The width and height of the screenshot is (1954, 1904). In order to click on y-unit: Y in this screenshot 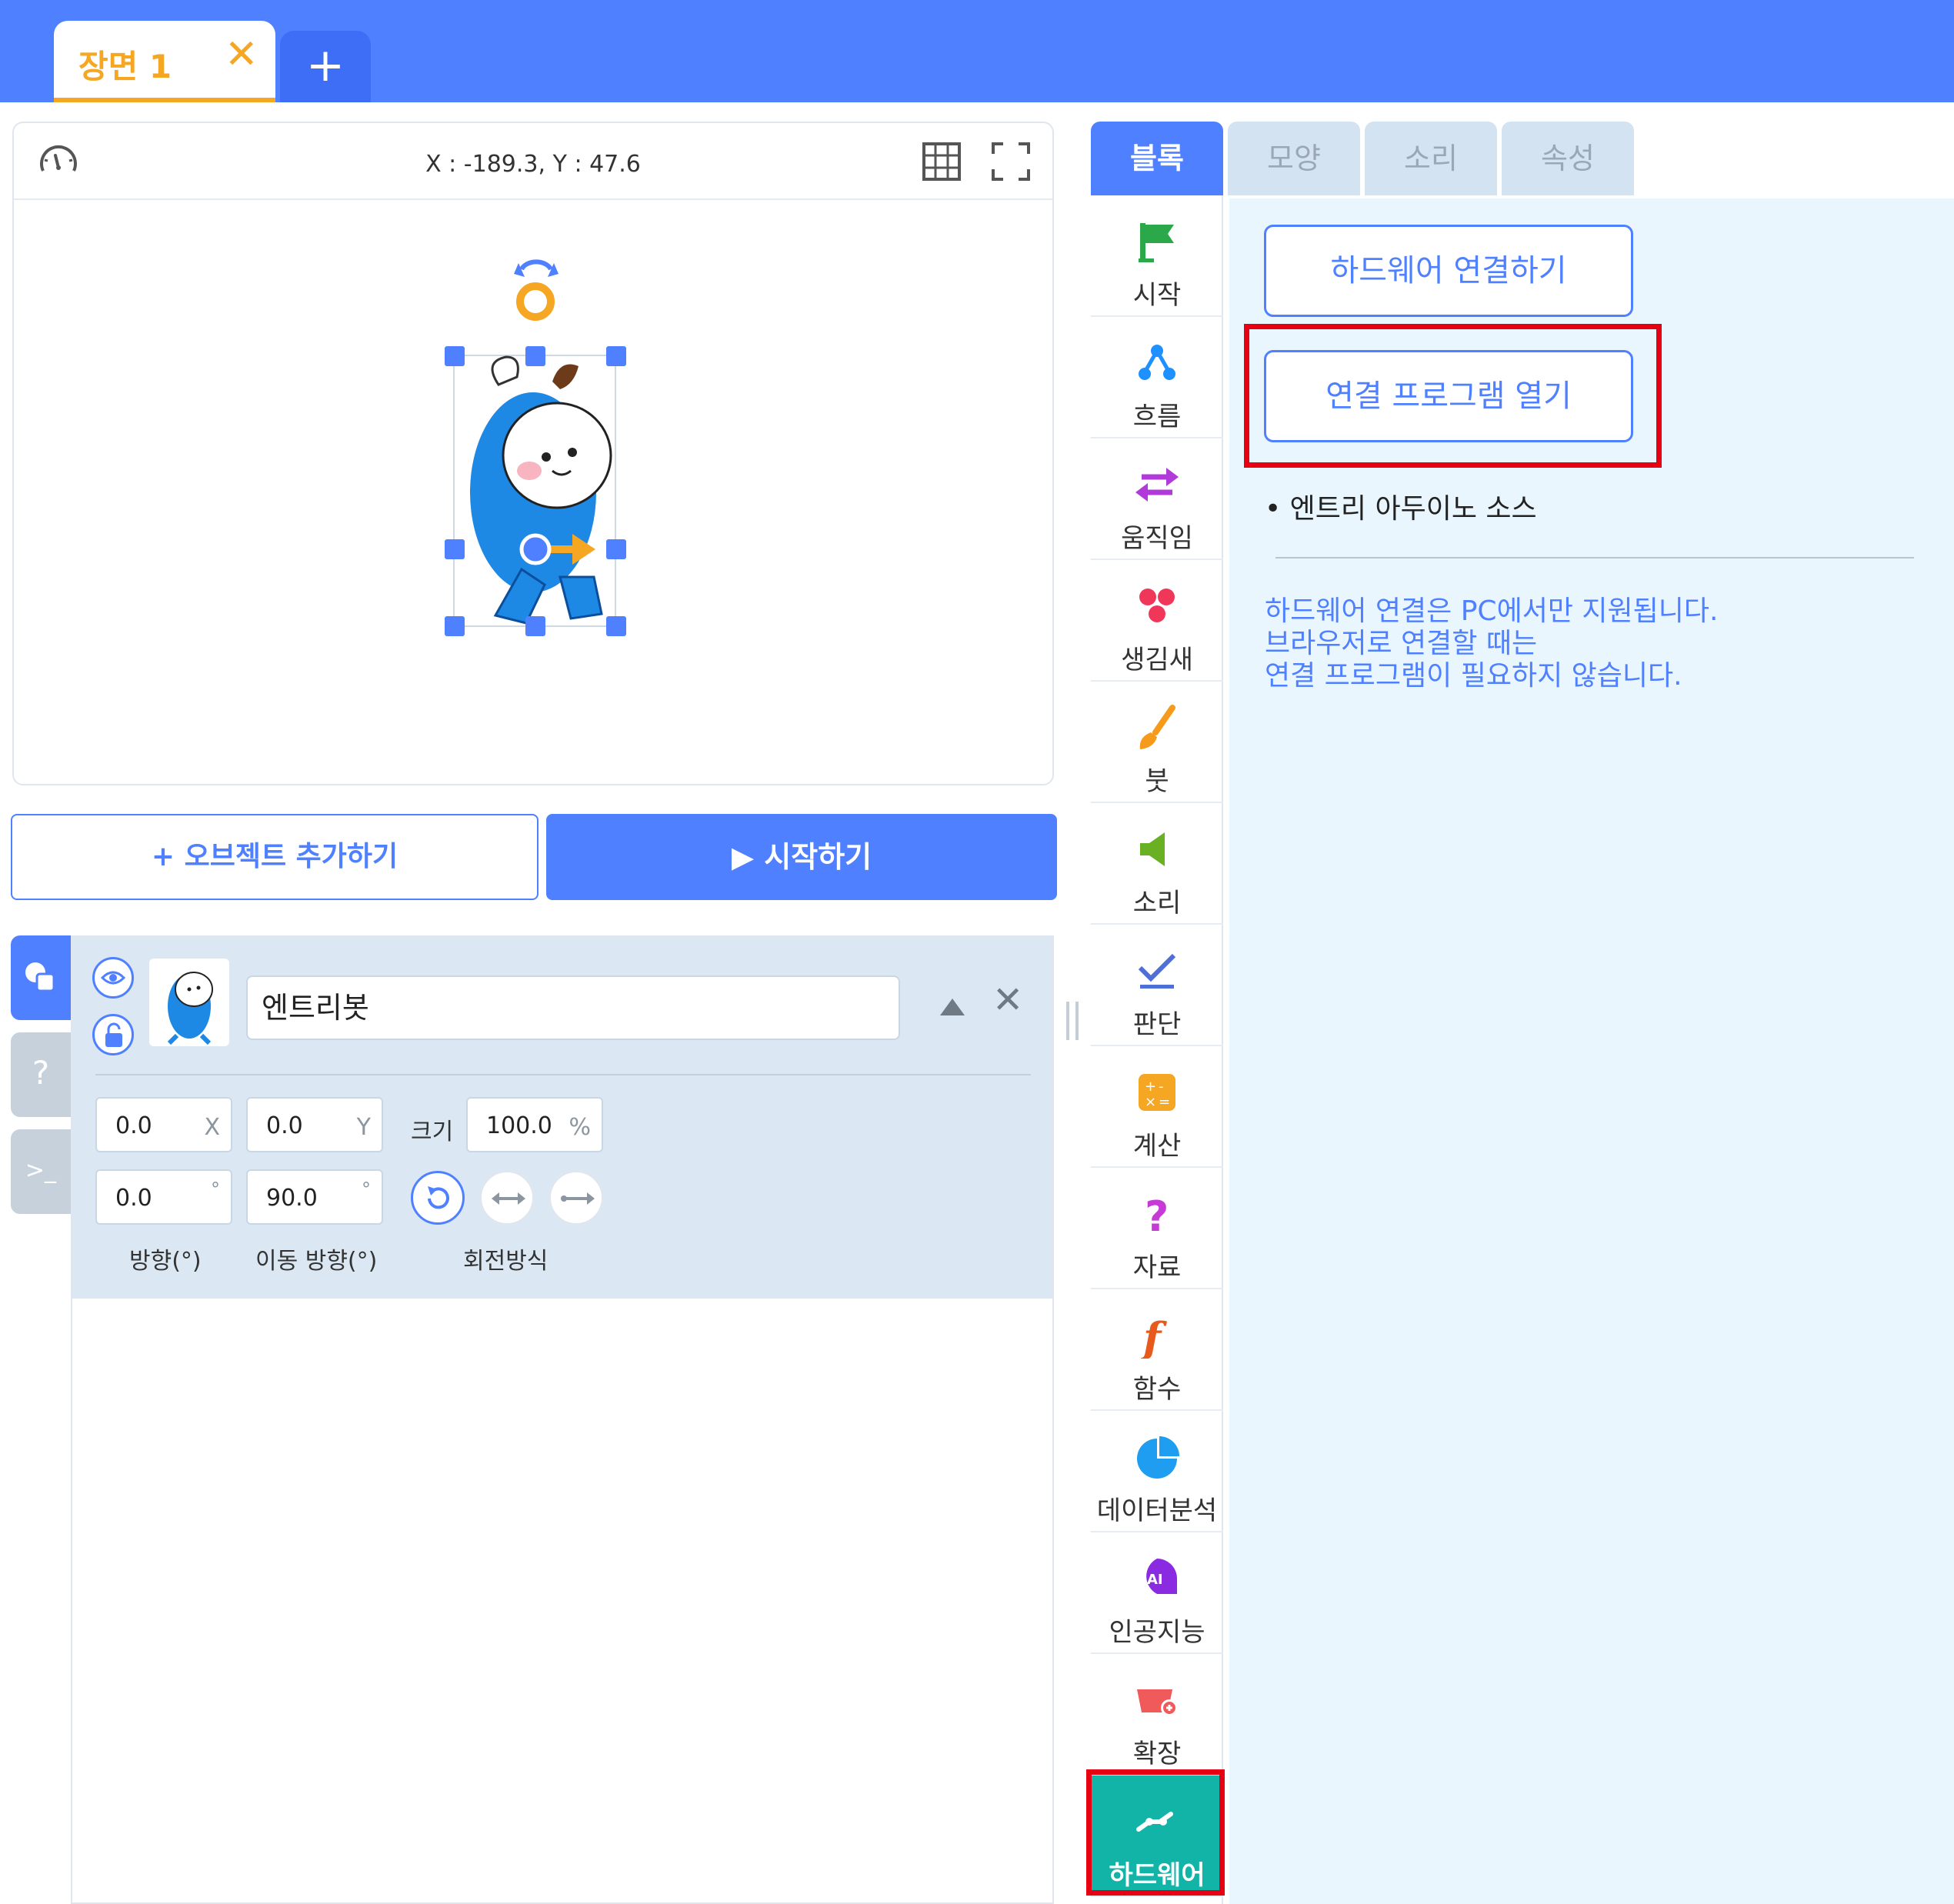, I will do `click(364, 1127)`.